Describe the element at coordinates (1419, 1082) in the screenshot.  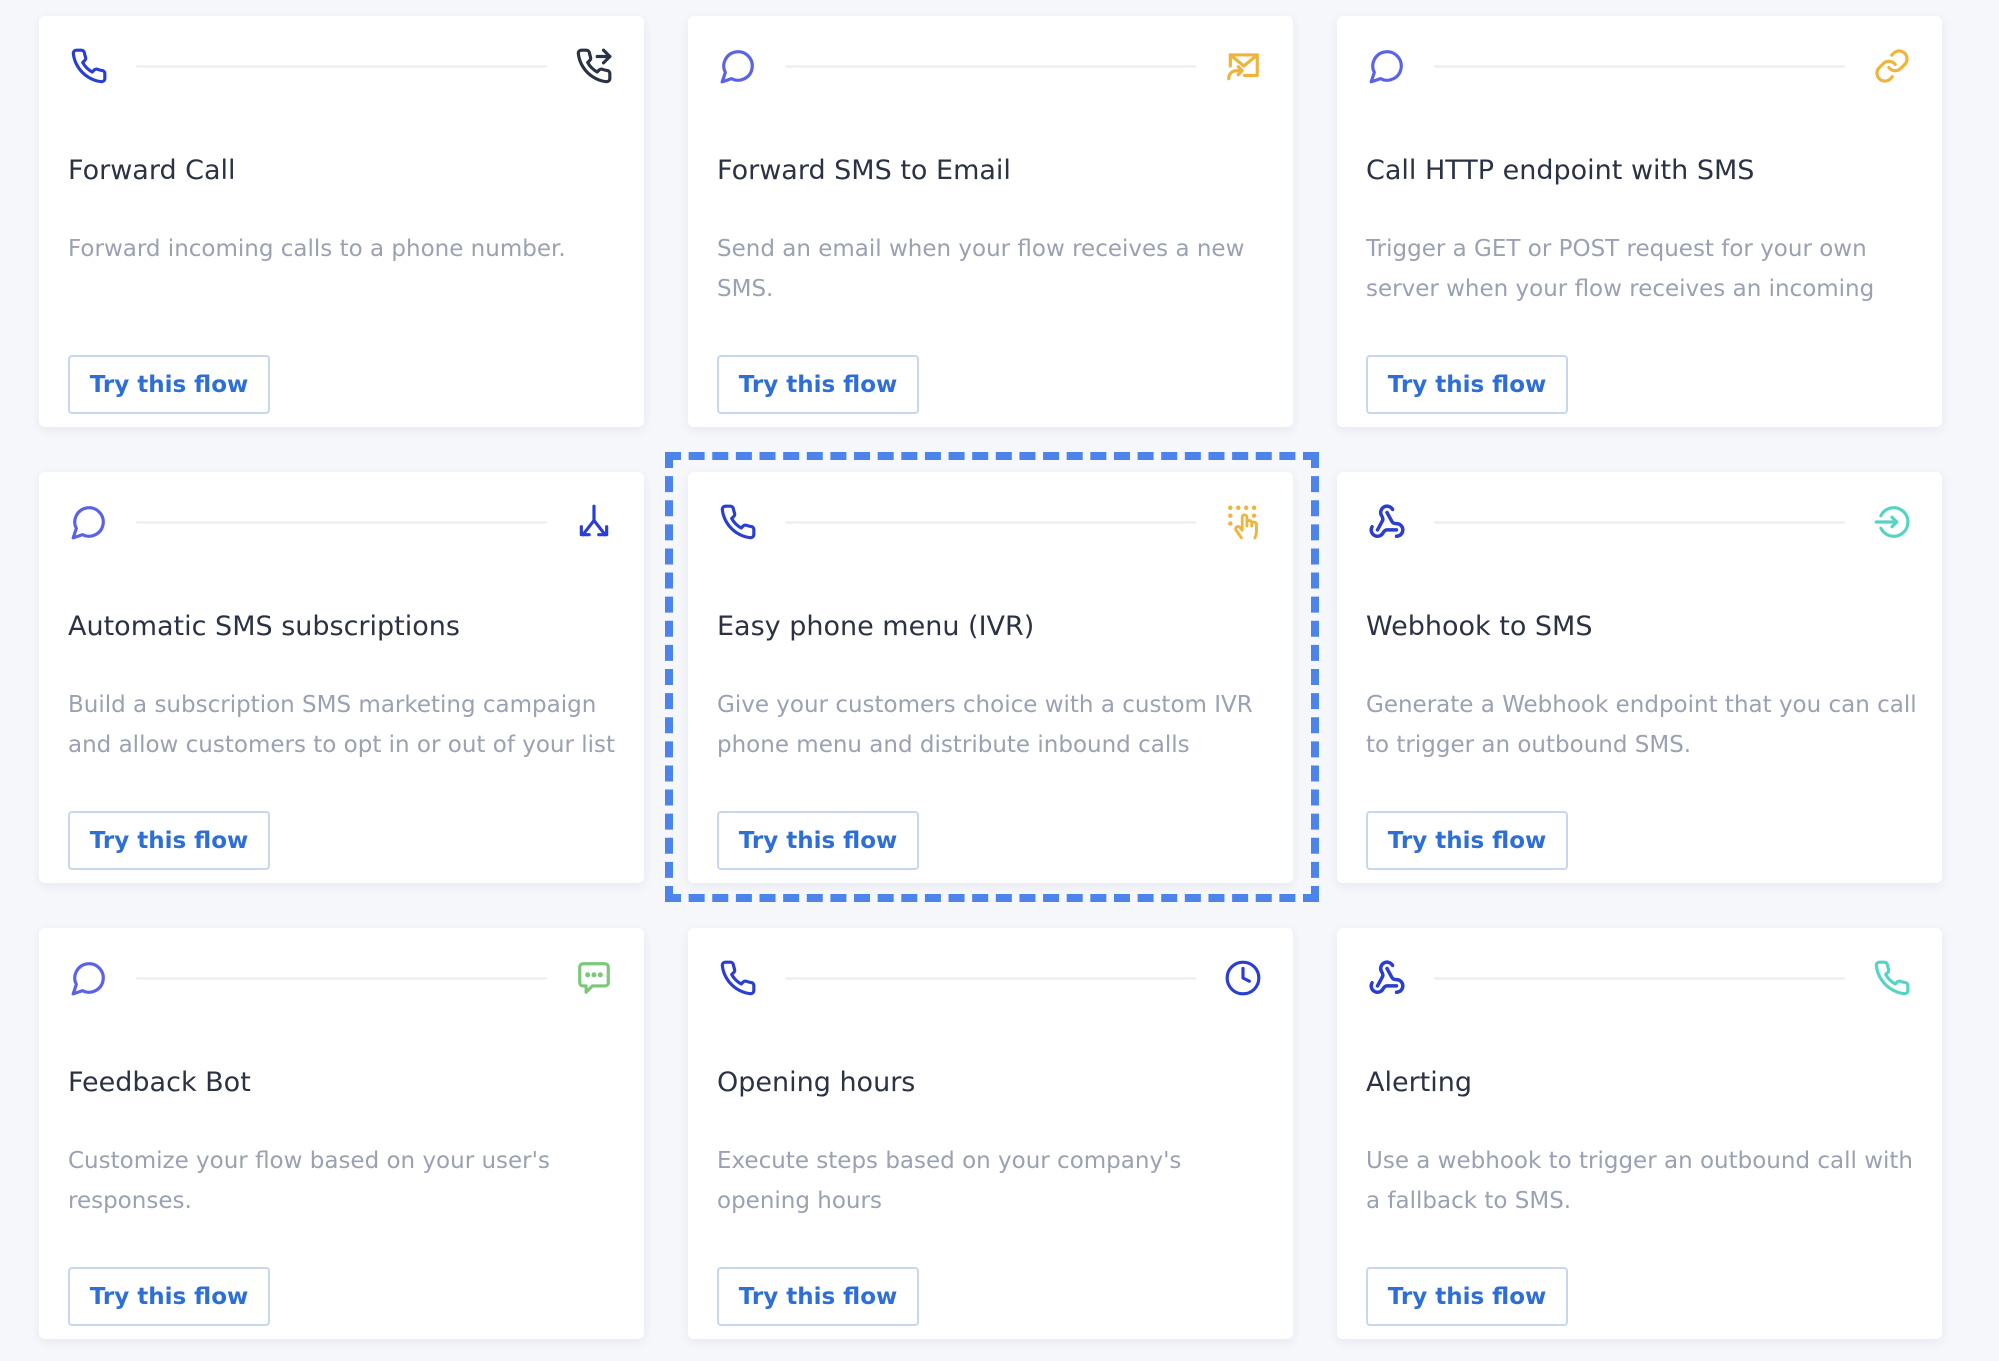
I see `card-title: Alerting` at that location.